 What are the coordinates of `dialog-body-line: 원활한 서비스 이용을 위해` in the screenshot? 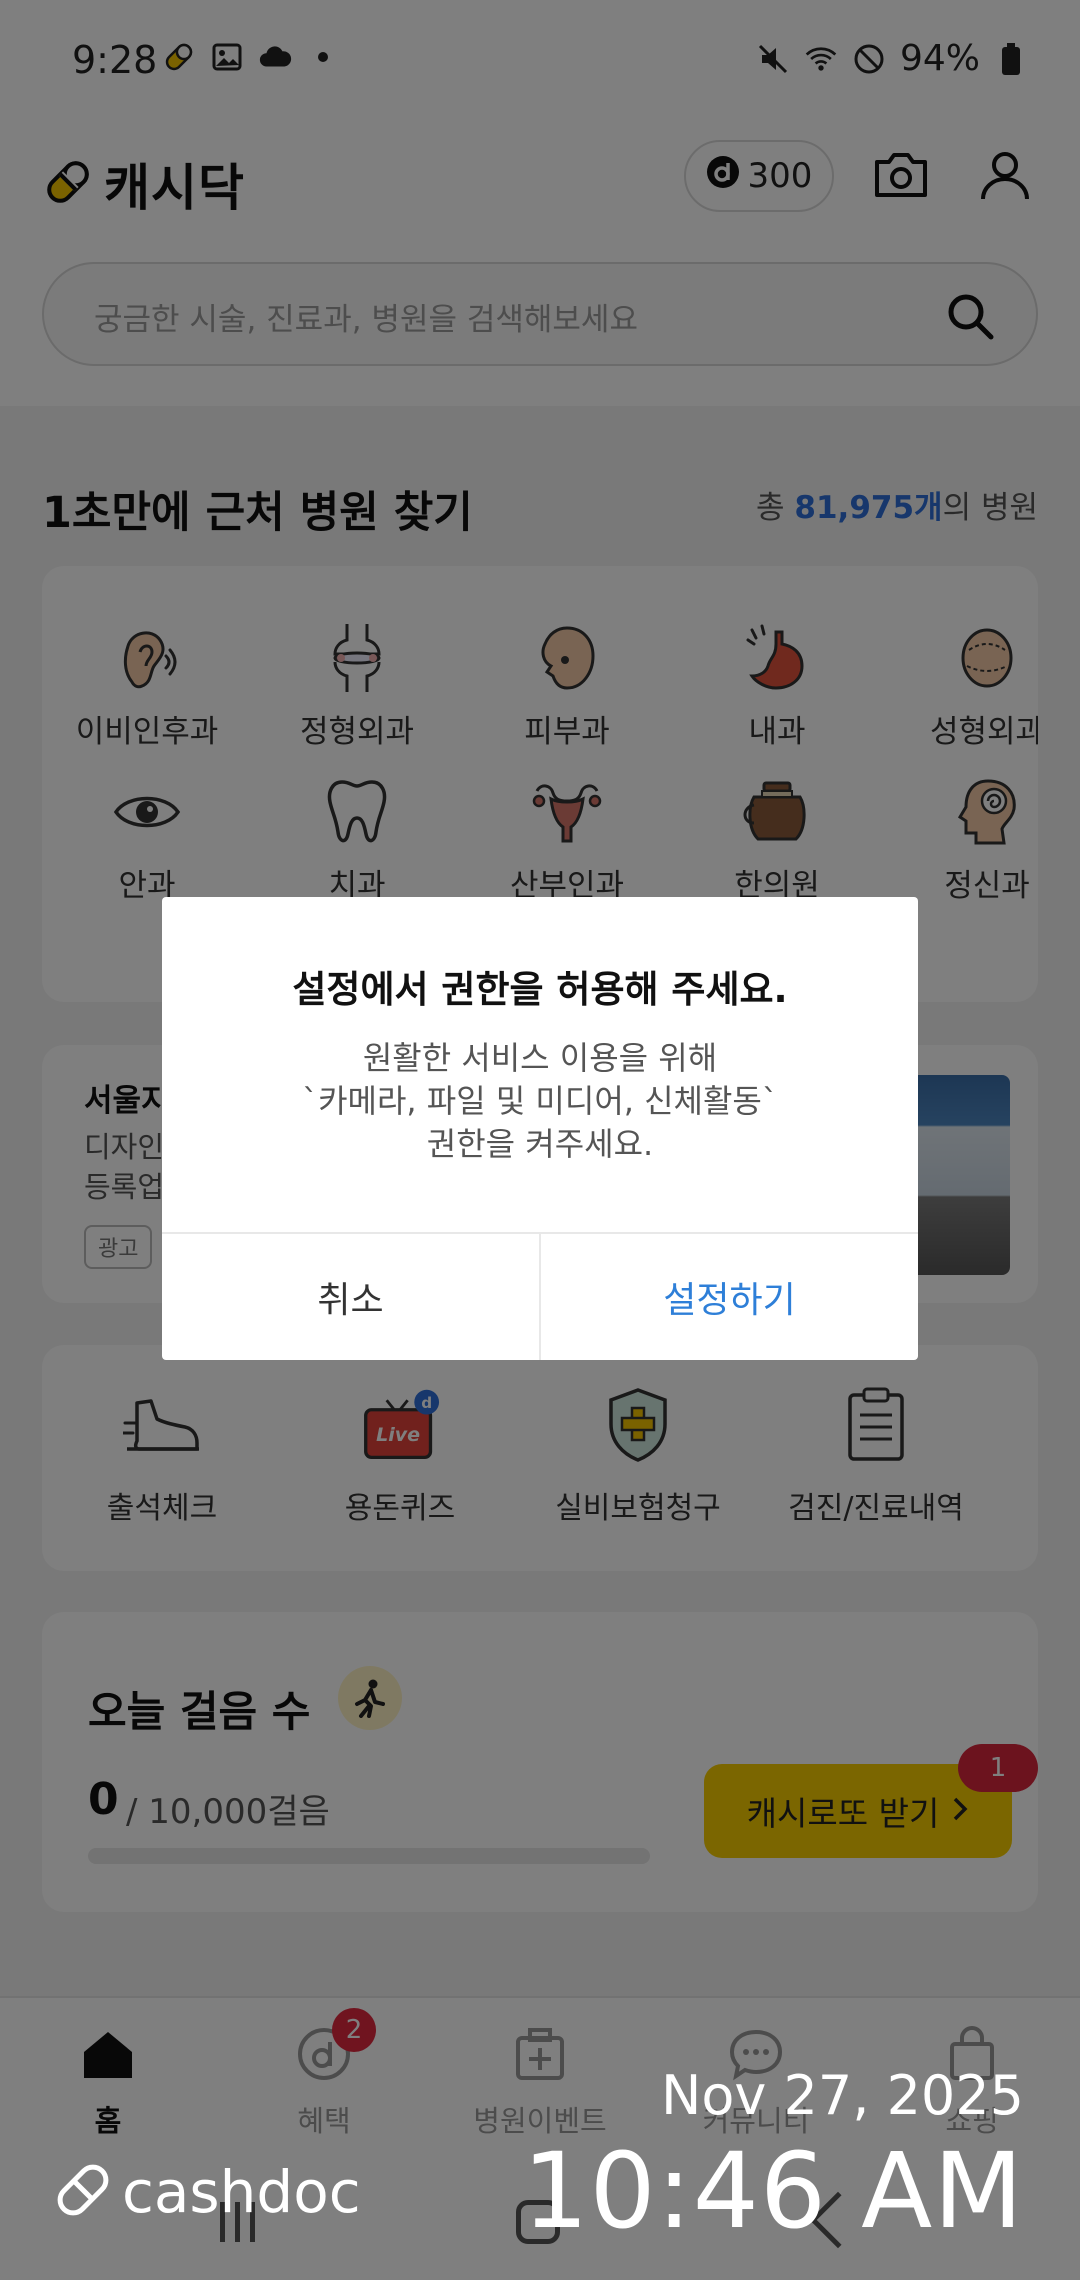 It's located at (540, 1058).